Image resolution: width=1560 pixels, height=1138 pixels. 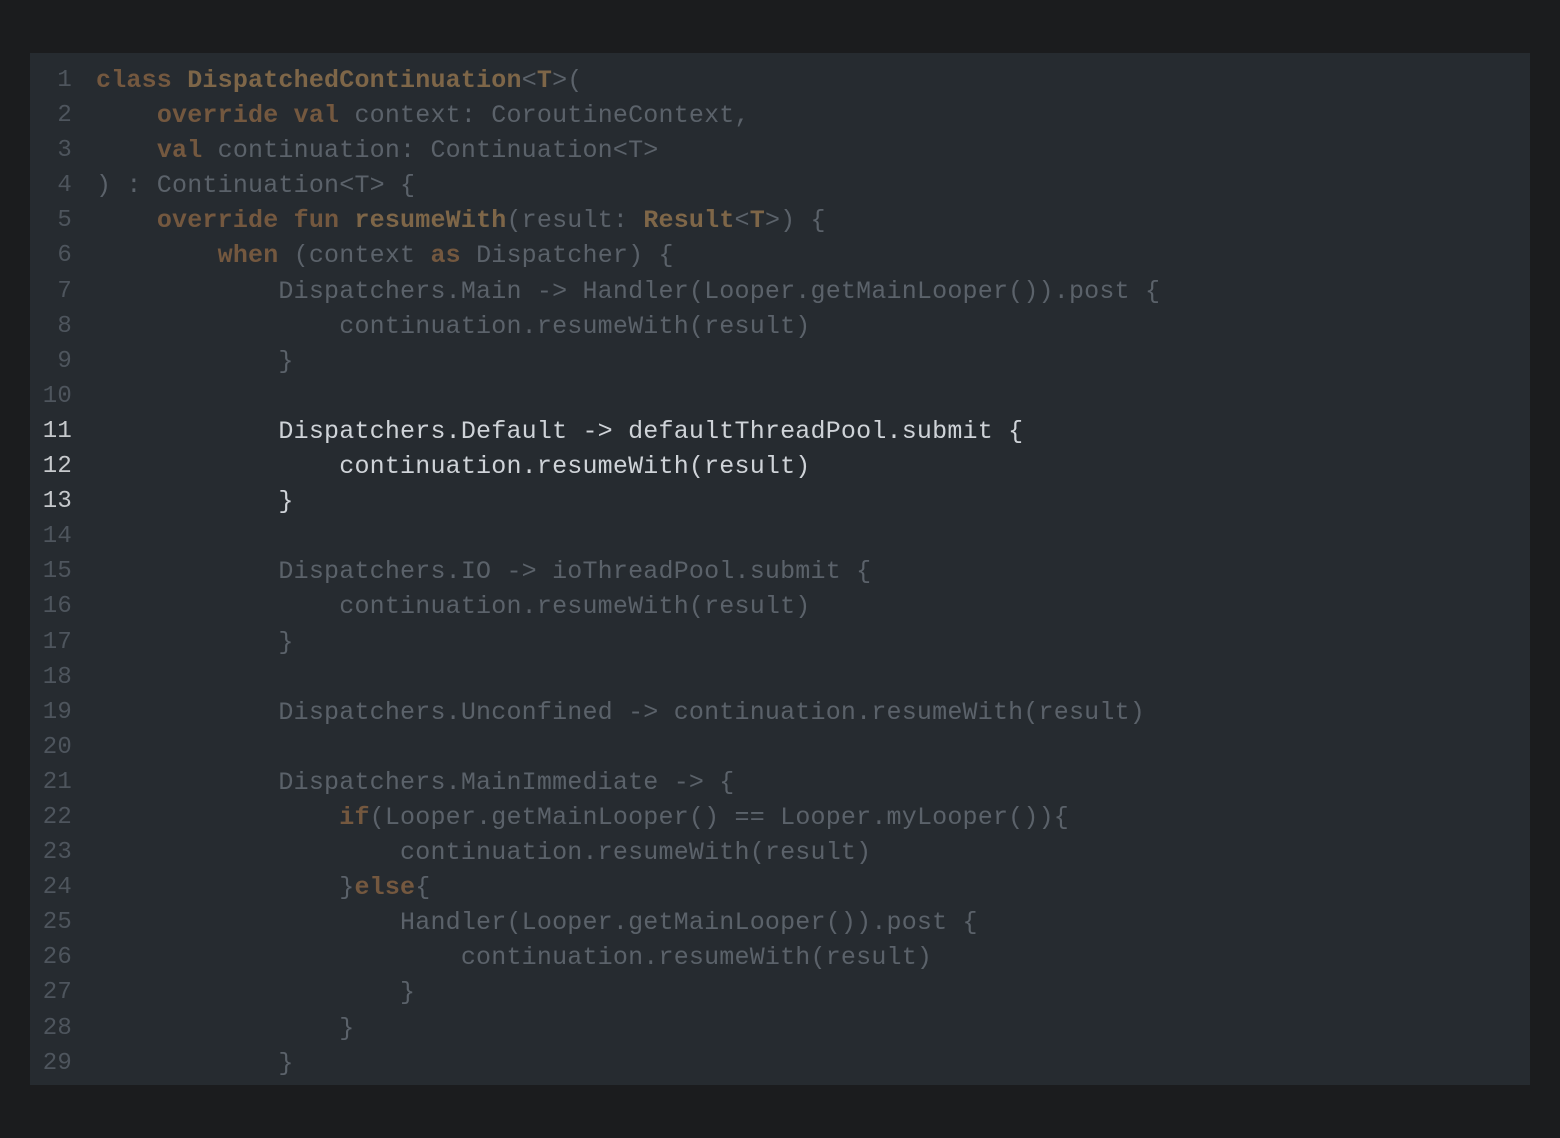 I want to click on line-number: 25, so click(x=57, y=923).